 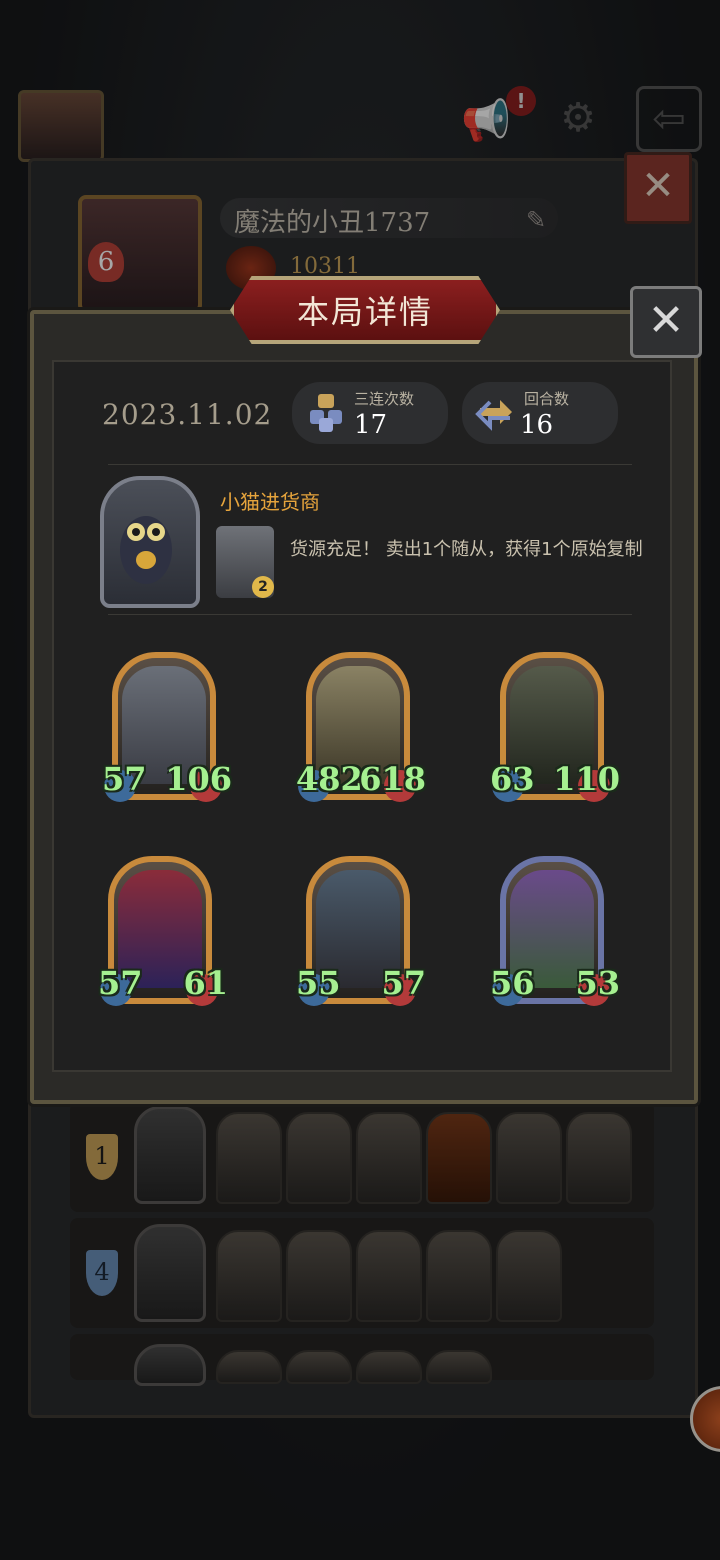 I want to click on unit-health: 57, so click(x=403, y=983).